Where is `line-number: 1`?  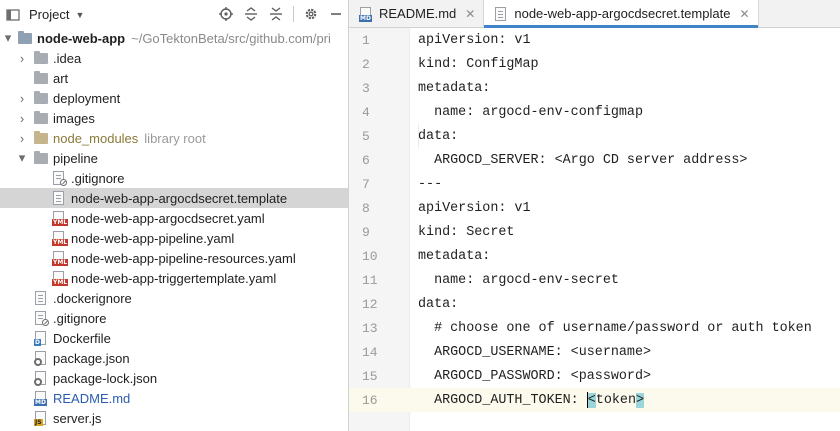
line-number: 1 is located at coordinates (366, 40).